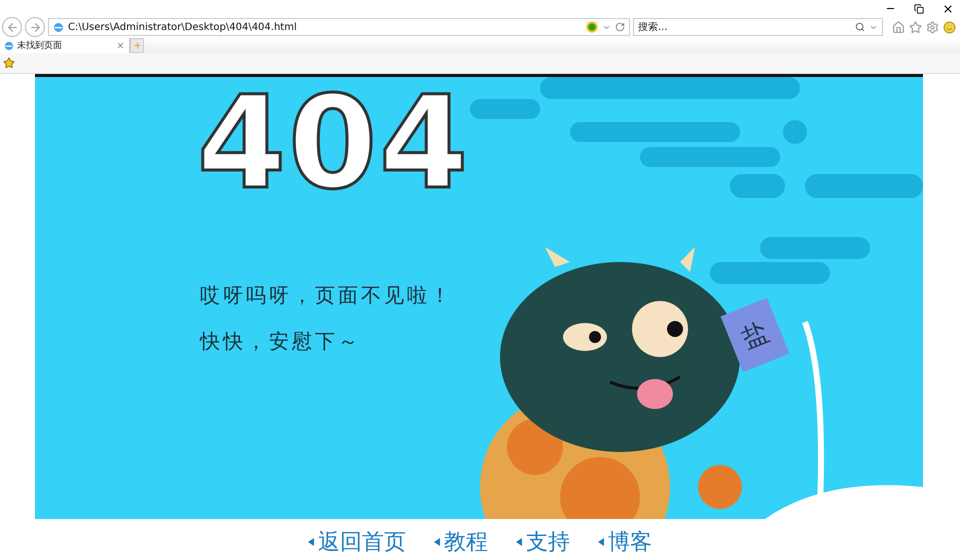  Describe the element at coordinates (592, 27) in the screenshot. I see `compat-icon` at that location.